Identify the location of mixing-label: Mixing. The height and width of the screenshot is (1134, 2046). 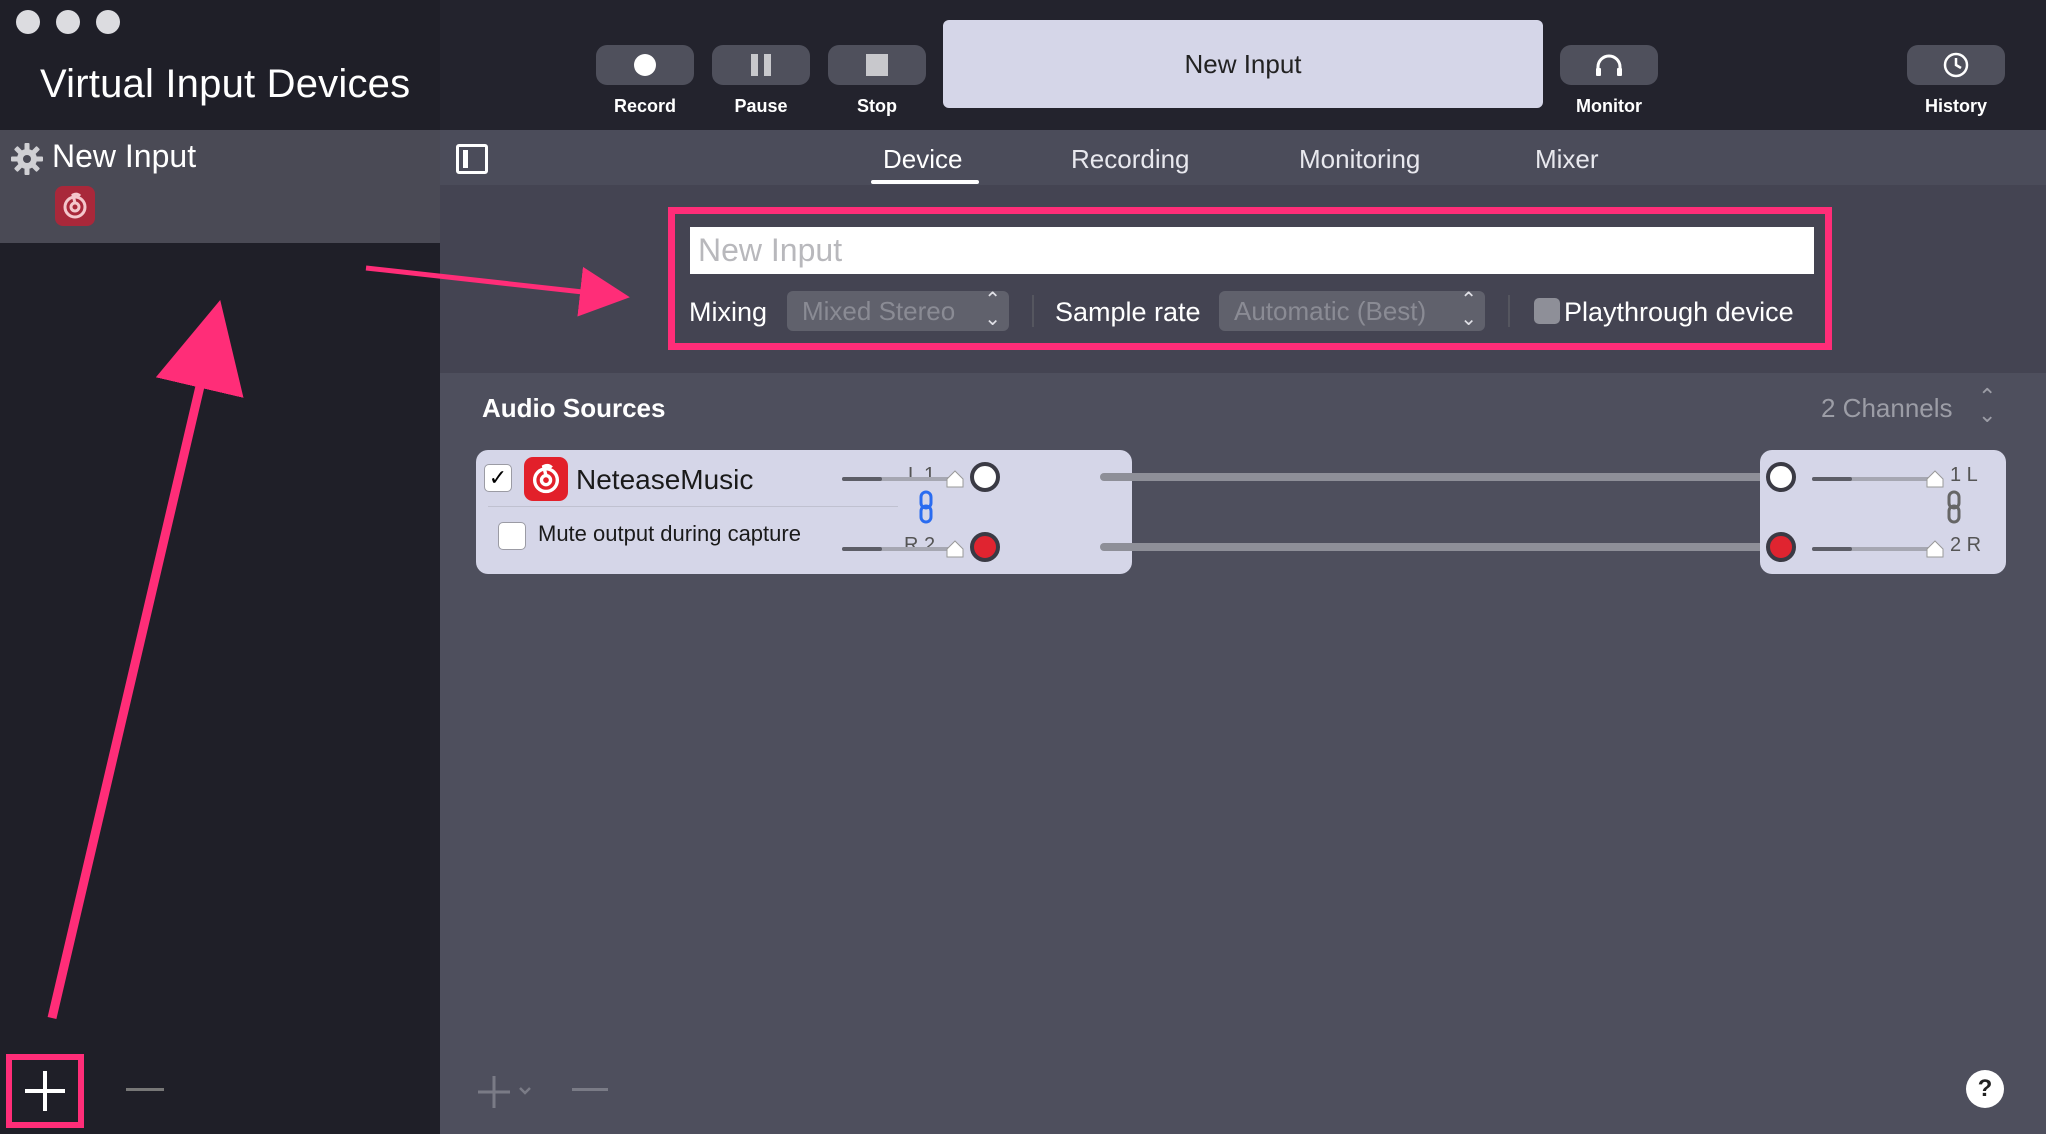
(728, 312).